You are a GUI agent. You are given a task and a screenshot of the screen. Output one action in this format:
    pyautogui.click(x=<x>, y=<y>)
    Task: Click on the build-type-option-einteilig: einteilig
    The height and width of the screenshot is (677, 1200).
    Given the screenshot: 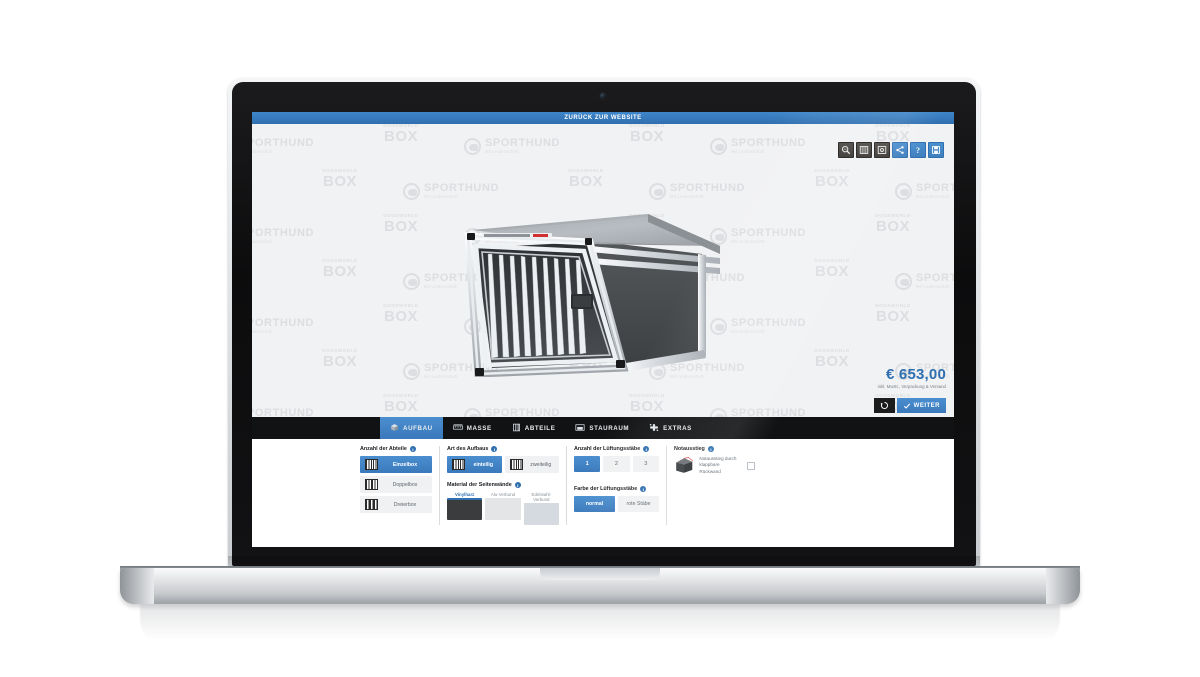 What is the action you would take?
    pyautogui.click(x=474, y=464)
    